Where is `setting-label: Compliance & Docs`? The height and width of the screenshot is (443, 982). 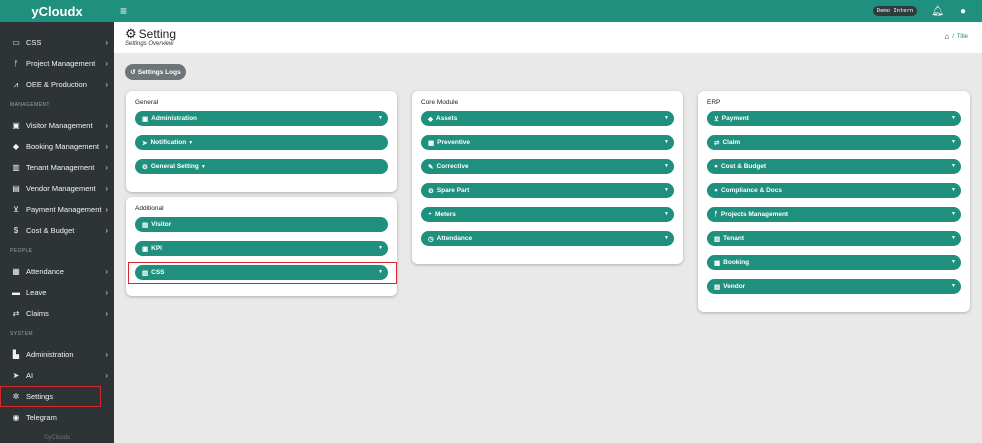
setting-label: Compliance & Docs is located at coordinates (751, 190).